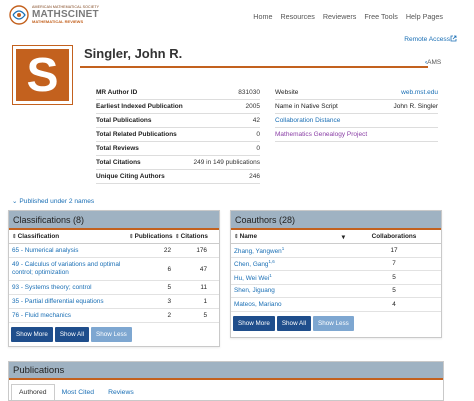  What do you see at coordinates (336, 220) in the screenshot?
I see `coauthors-title: Coauthors (28)` at bounding box center [336, 220].